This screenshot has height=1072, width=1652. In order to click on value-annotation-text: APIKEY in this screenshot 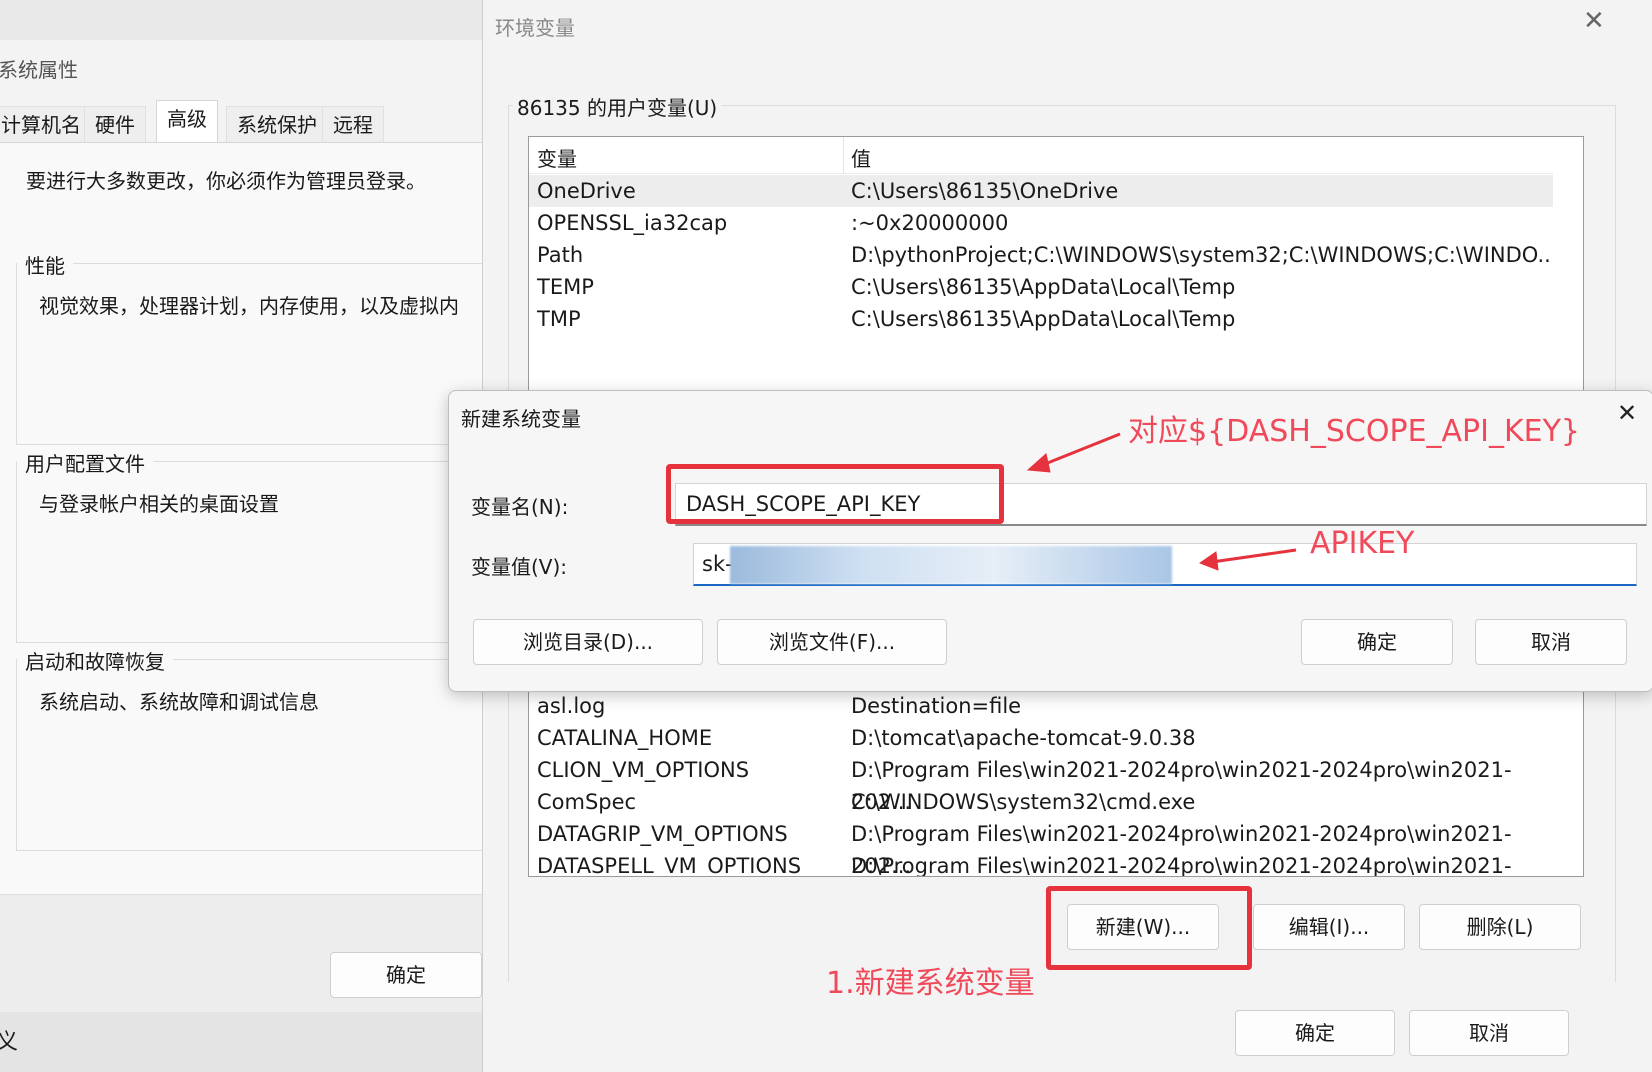, I will do `click(1362, 543)`.